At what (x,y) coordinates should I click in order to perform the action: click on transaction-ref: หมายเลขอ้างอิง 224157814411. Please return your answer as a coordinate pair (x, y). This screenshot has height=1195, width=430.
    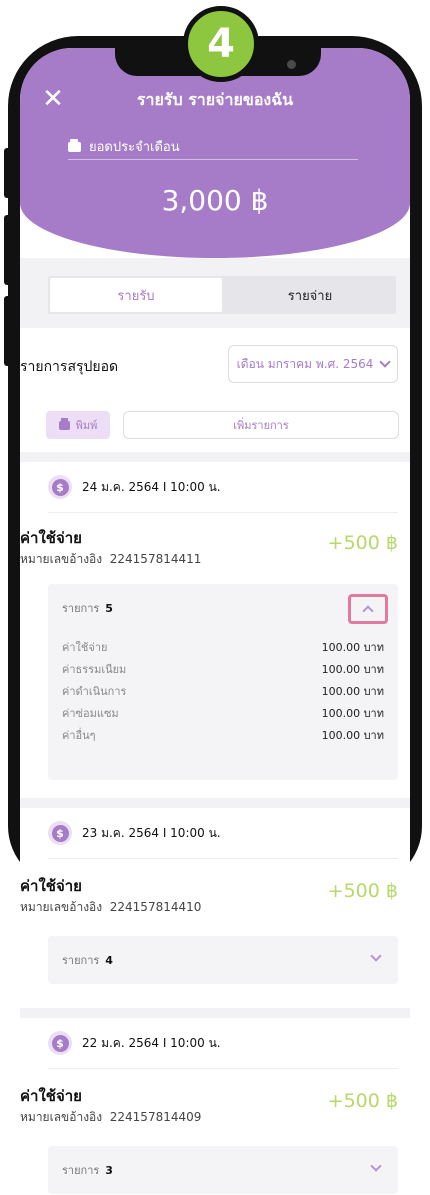
    Looking at the image, I should click on (110, 559).